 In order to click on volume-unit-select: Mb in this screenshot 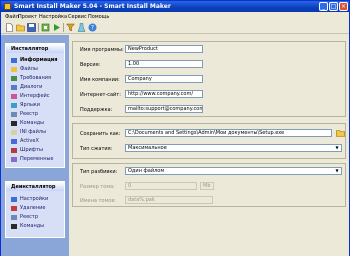, I will do `click(207, 186)`.